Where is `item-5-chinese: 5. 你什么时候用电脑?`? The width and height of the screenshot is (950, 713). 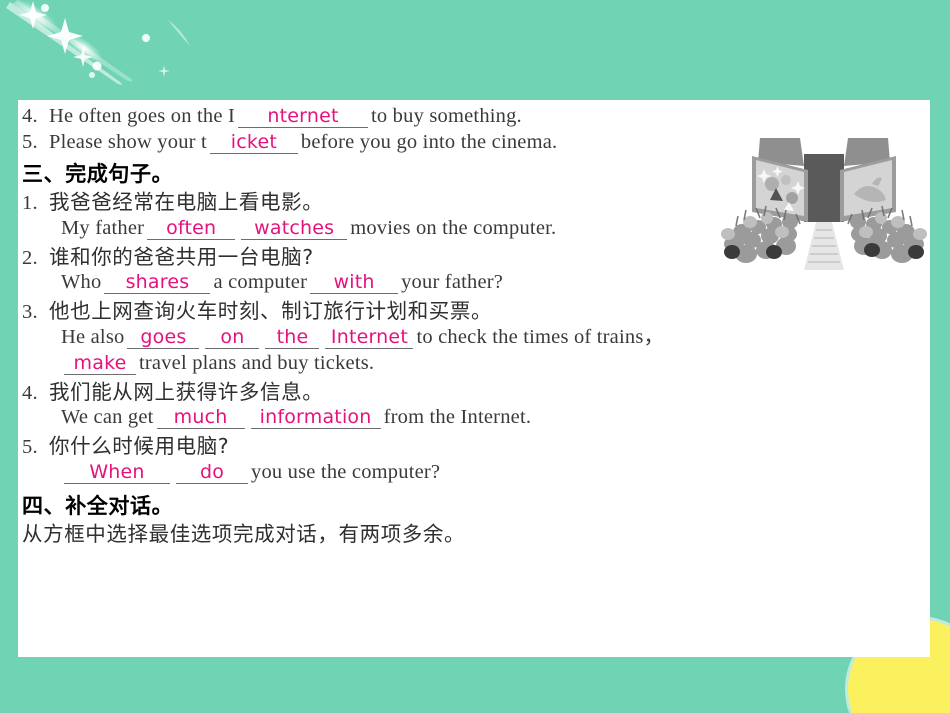
item-5-chinese: 5. 你什么时候用电脑? is located at coordinates (372, 447).